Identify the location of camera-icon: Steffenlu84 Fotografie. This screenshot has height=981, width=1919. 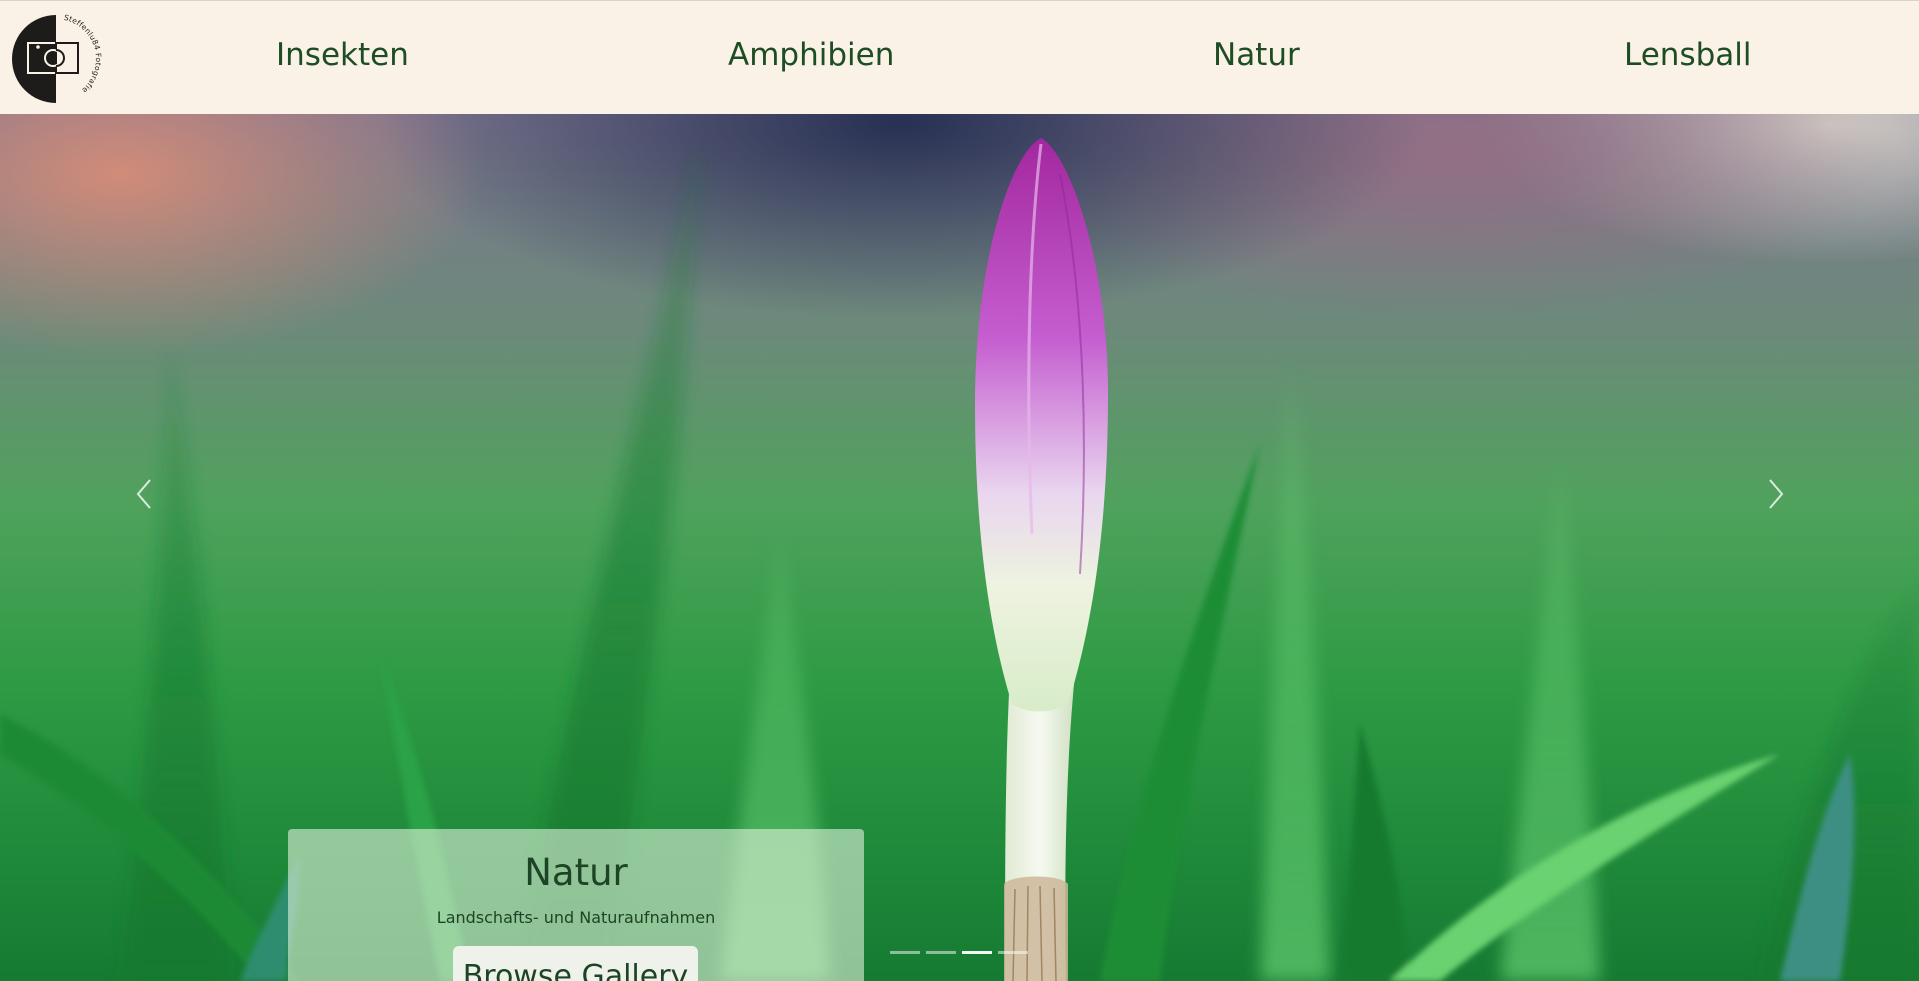
(57, 58).